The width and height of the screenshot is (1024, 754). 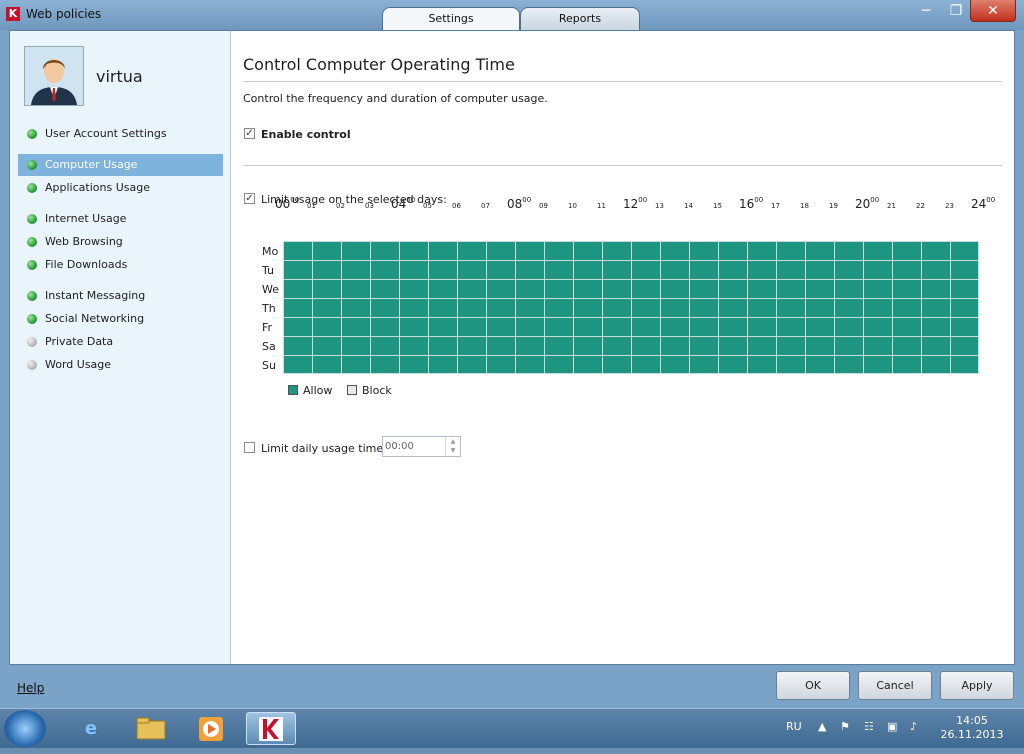 What do you see at coordinates (452, 446) in the screenshot?
I see `stepper-arrows-icon: ▲ ▼` at bounding box center [452, 446].